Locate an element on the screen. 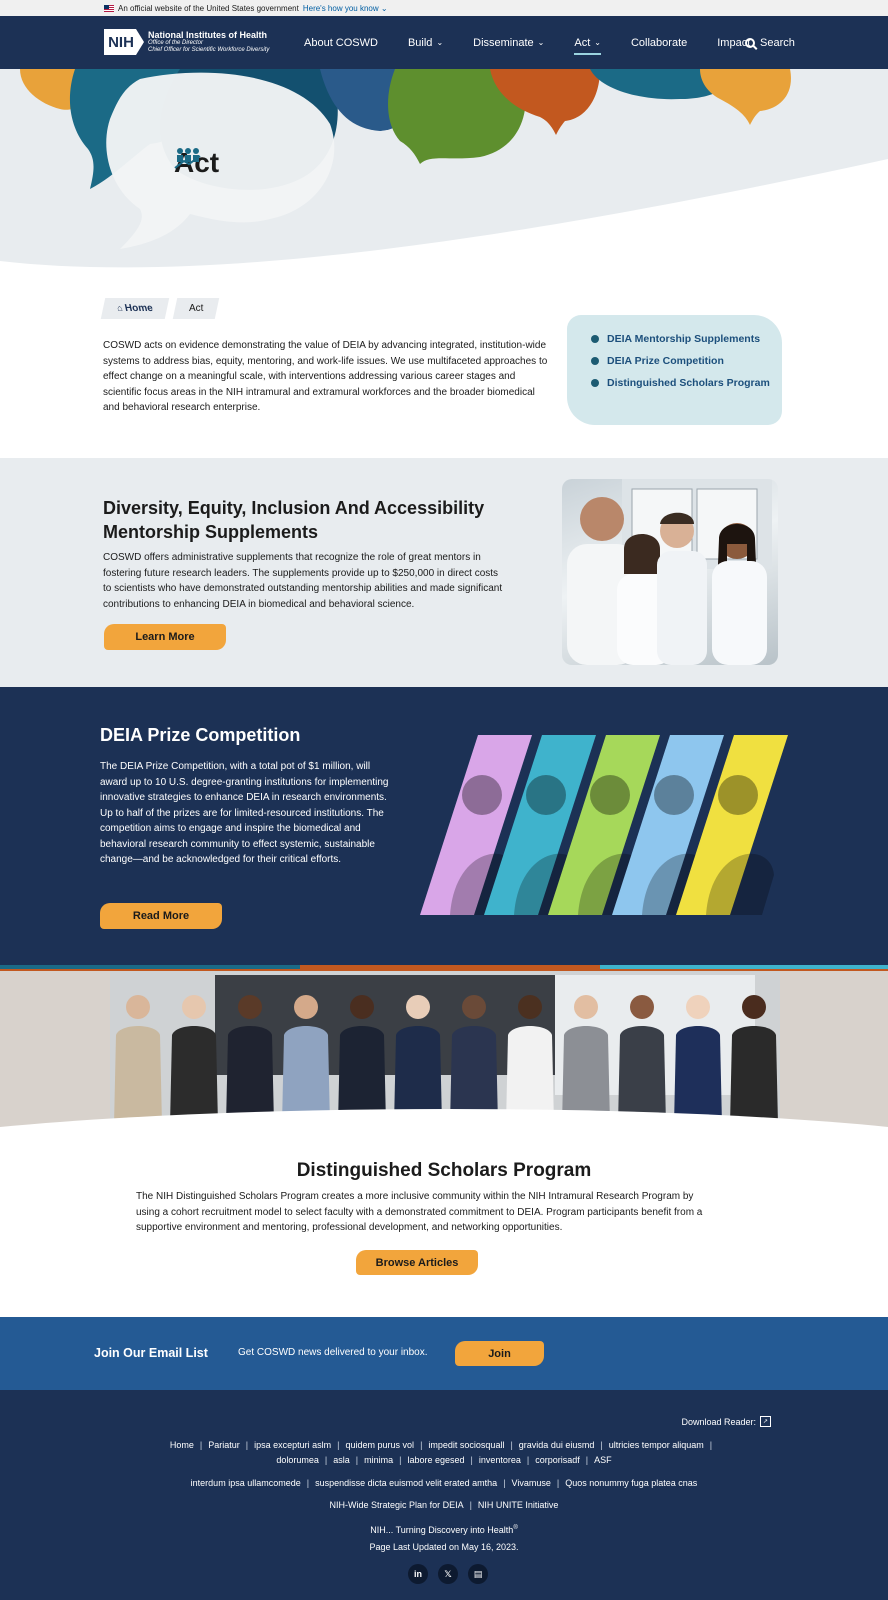  logo-org: National Institutes of Health is located at coordinates (208, 34).